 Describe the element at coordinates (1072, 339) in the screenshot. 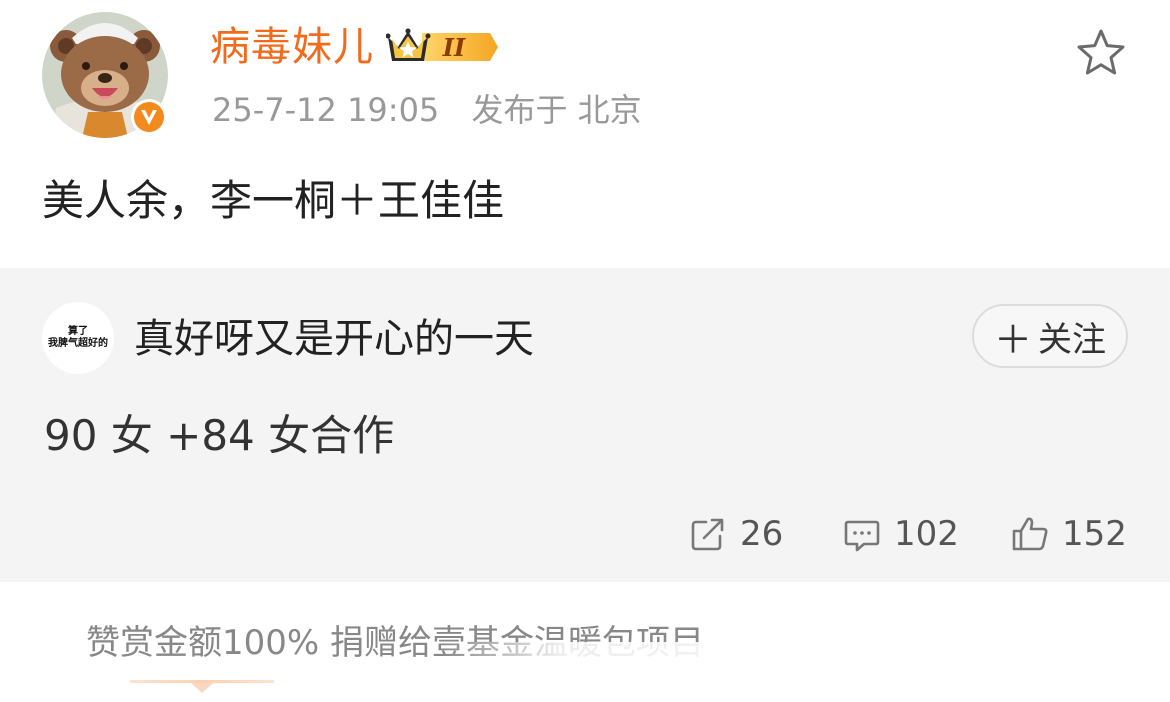

I see `follow-label: 关注` at that location.